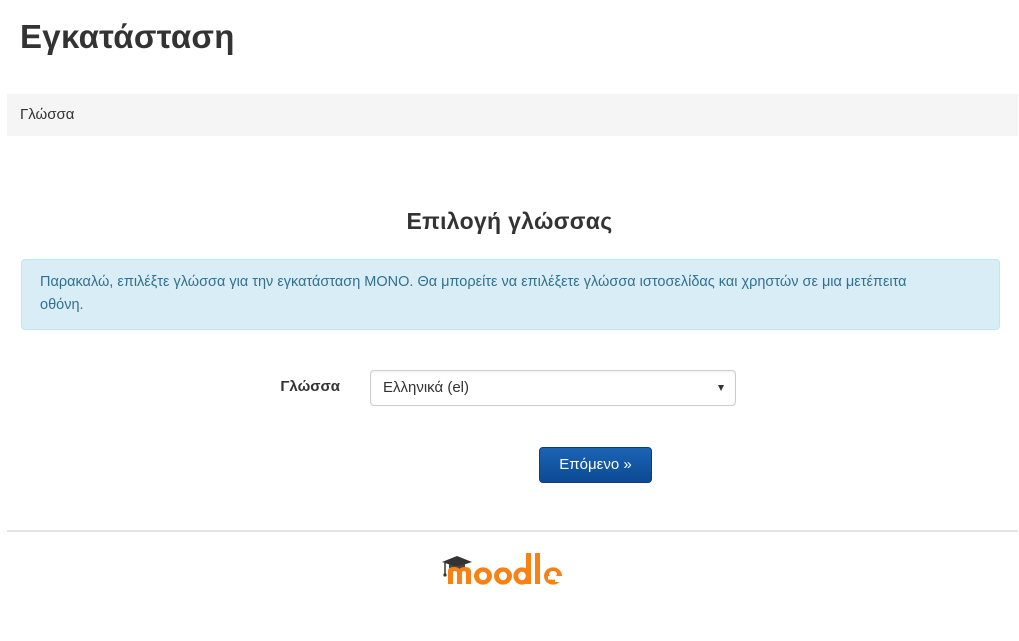 This screenshot has height=641, width=1019. I want to click on section-heading: Επιλογή γλώσσας, so click(509, 221).